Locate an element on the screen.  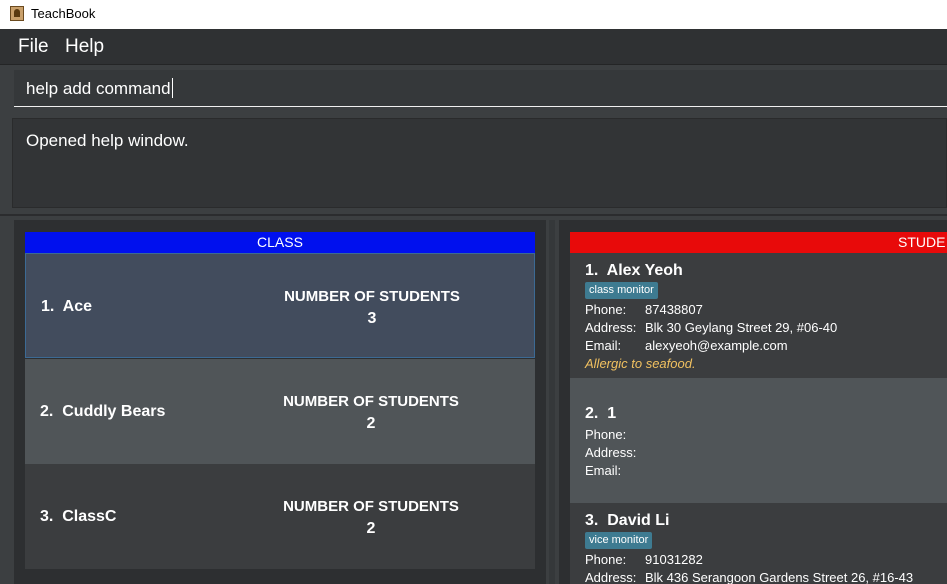
section-divider is located at coordinates (473, 215).